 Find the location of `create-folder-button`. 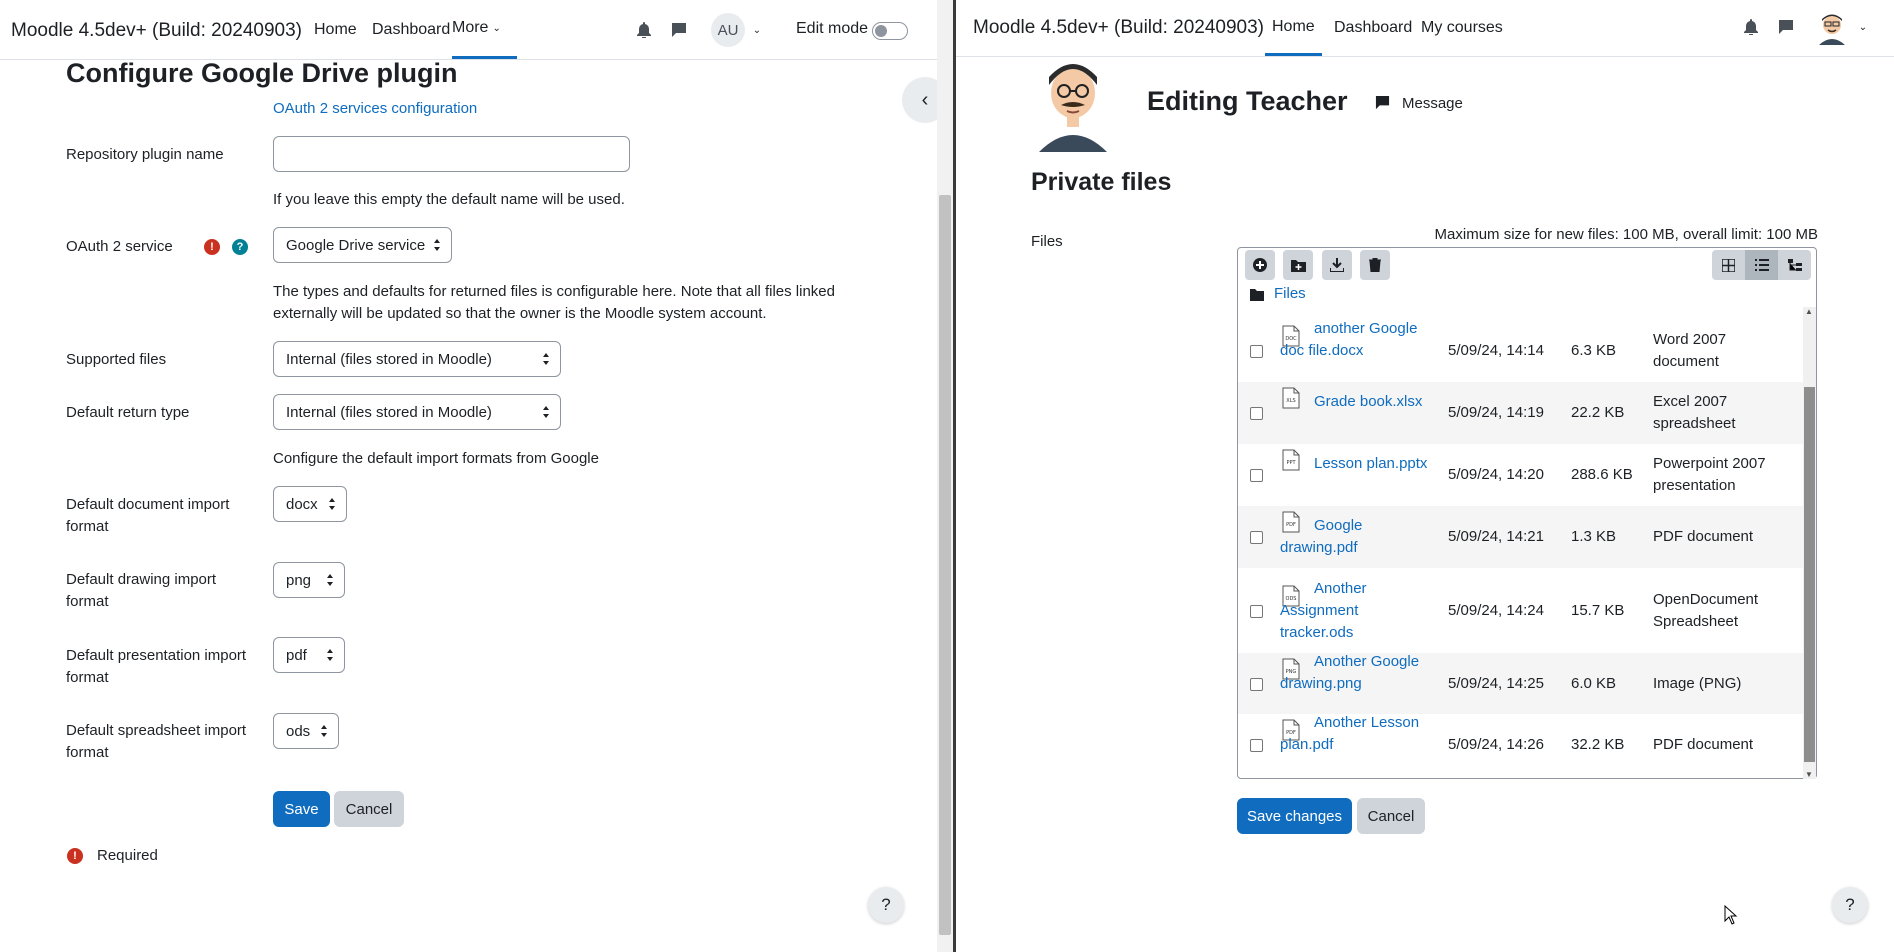

create-folder-button is located at coordinates (1298, 265).